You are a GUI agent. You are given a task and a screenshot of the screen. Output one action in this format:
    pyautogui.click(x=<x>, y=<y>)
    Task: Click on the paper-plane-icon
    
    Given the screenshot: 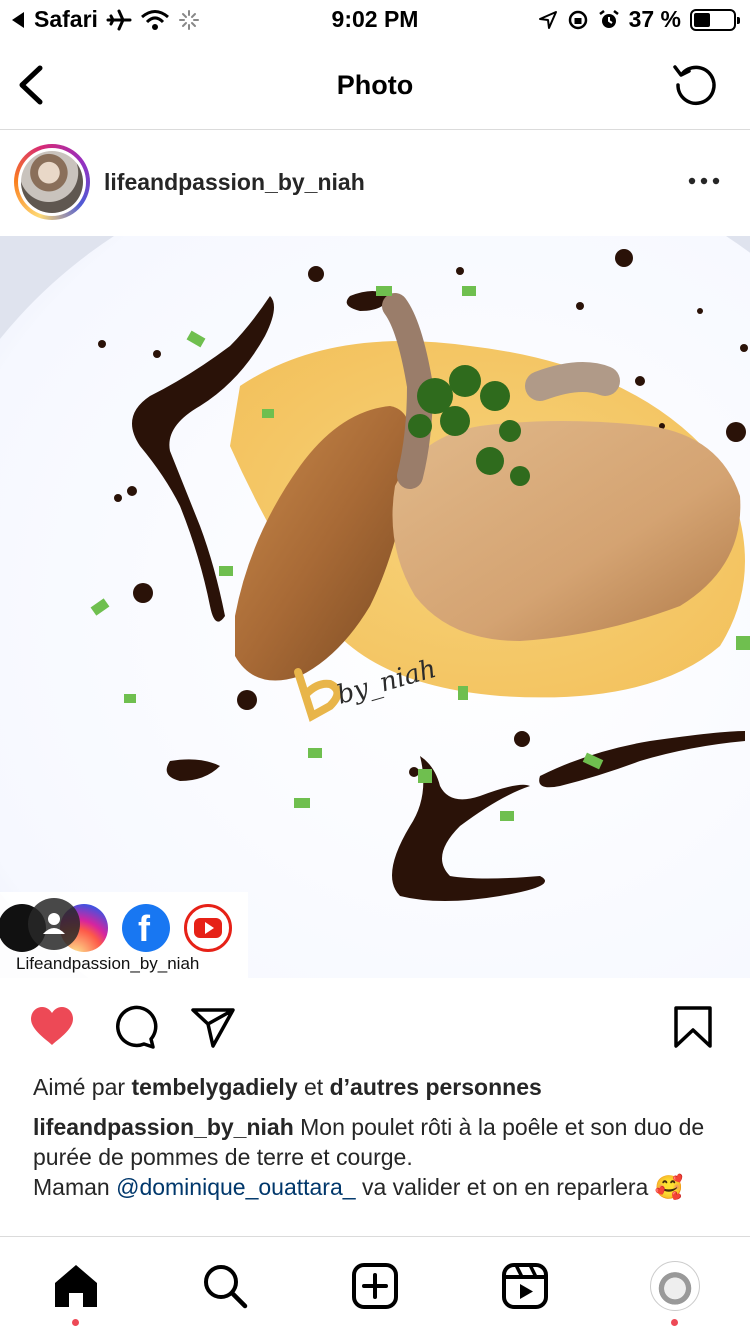 What is the action you would take?
    pyautogui.click(x=213, y=1027)
    